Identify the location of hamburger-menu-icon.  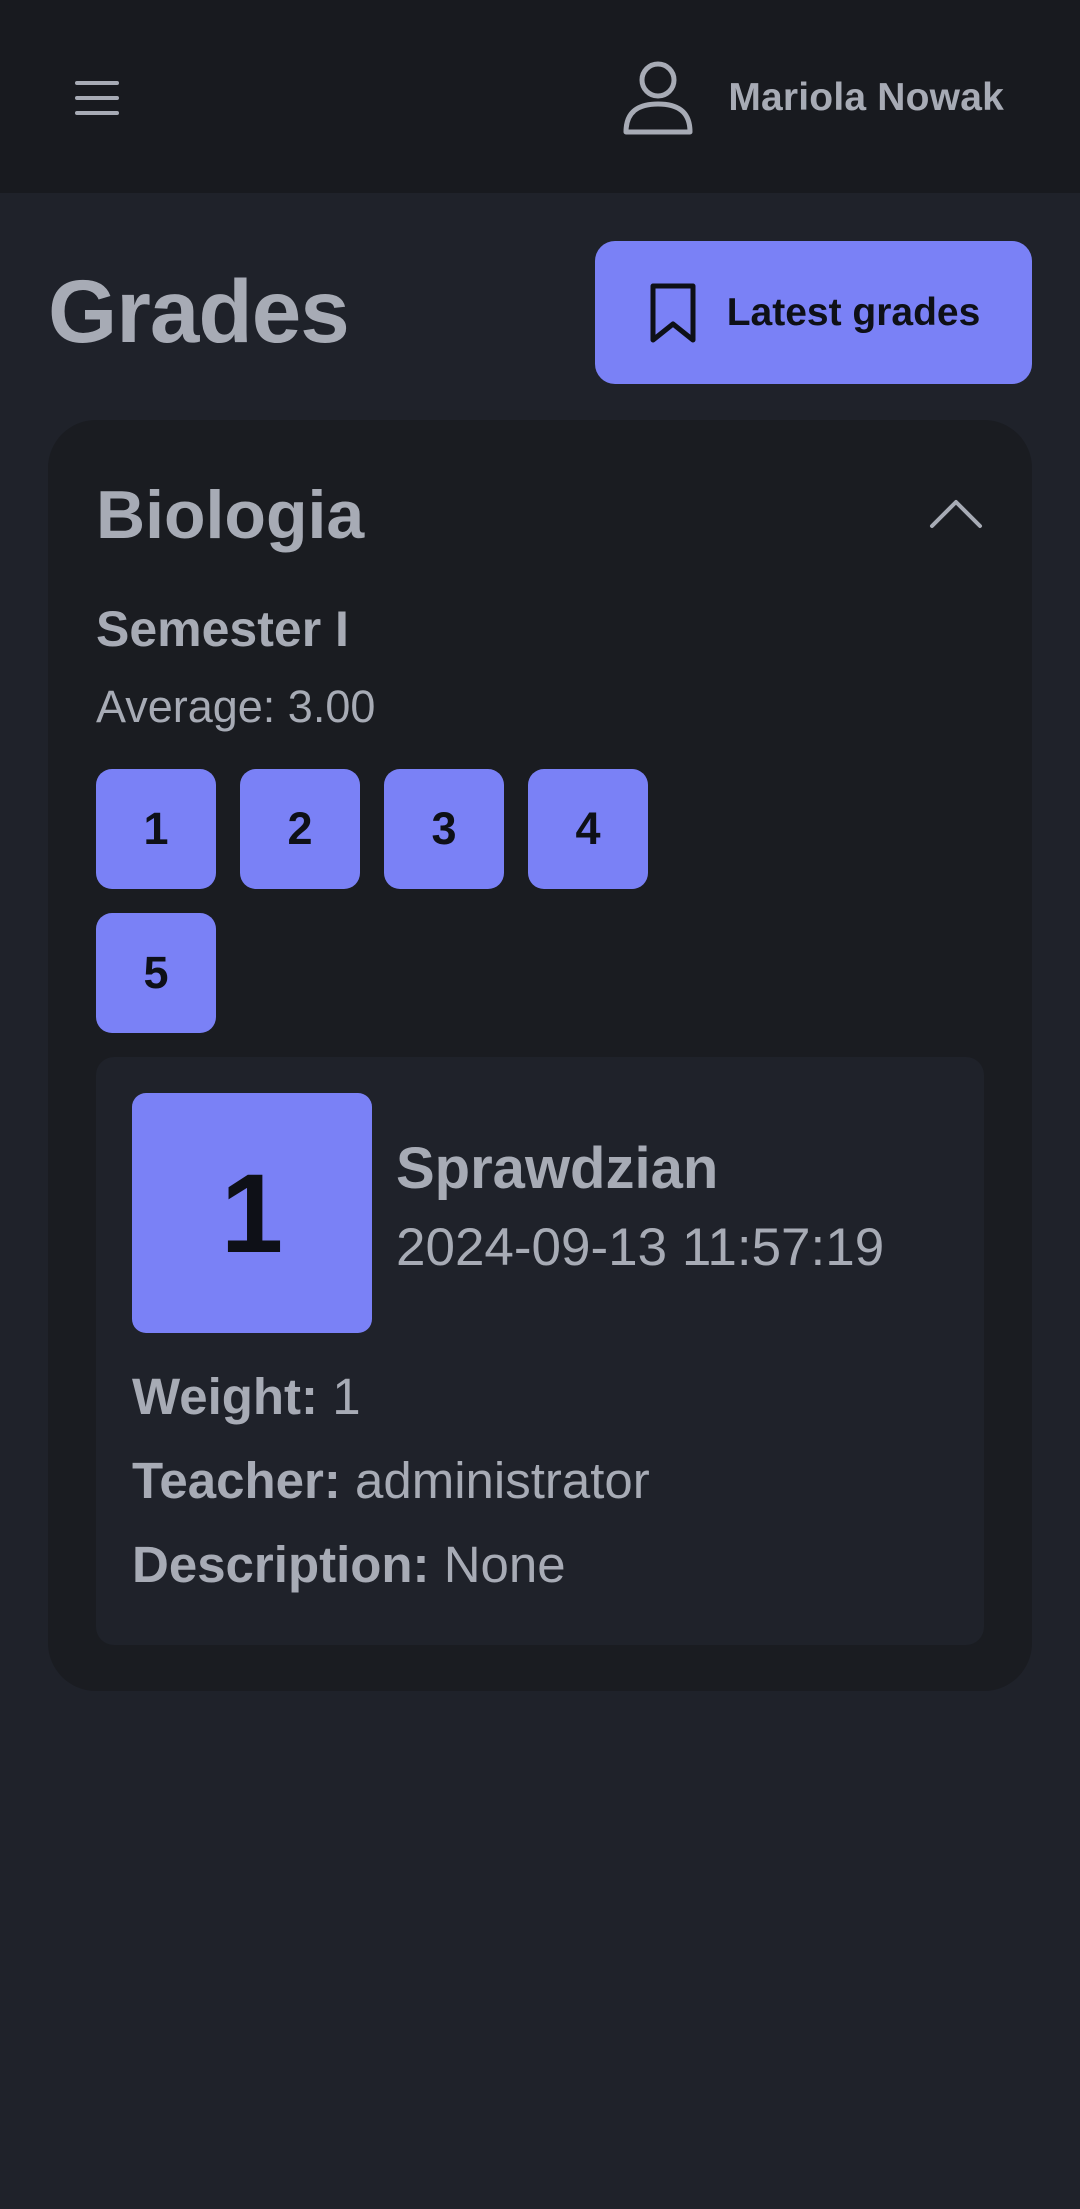
(97, 98).